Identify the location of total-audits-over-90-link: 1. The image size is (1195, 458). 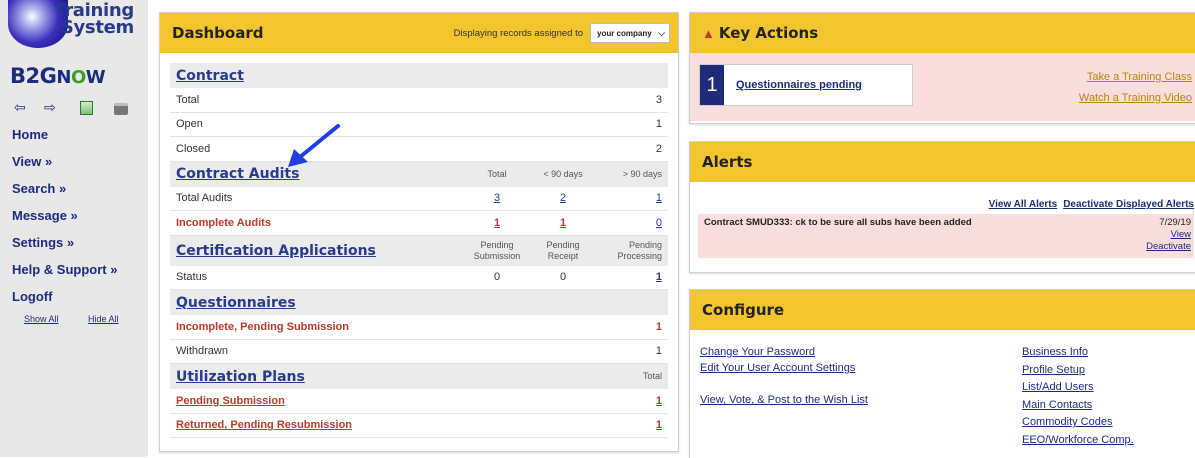
(659, 198).